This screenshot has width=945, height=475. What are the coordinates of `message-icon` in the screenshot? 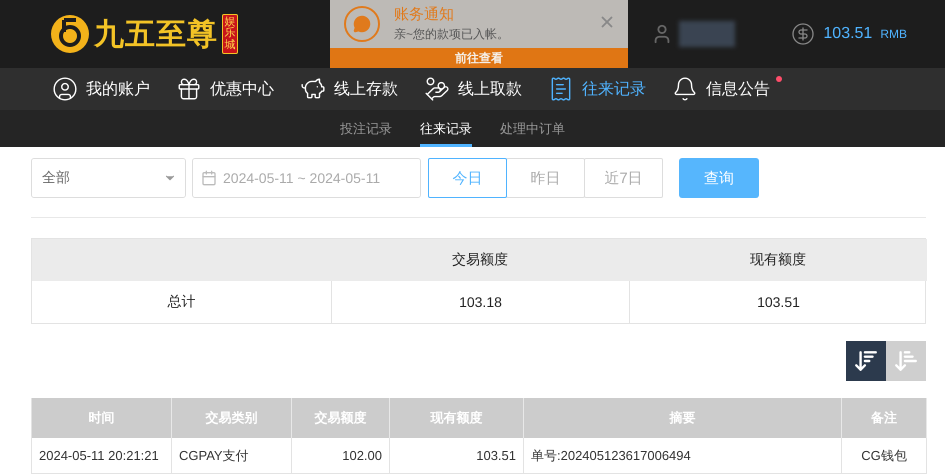 It's located at (362, 24).